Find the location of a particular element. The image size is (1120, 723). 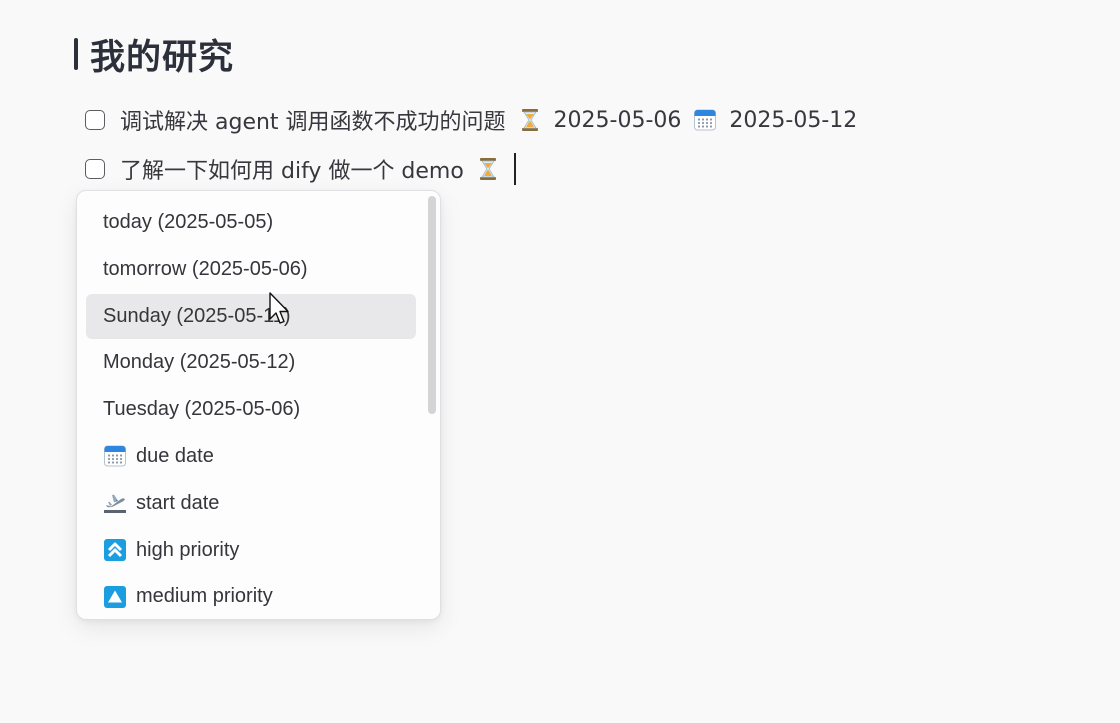

suggestion-medium-priority: medium priority is located at coordinates (251, 596).